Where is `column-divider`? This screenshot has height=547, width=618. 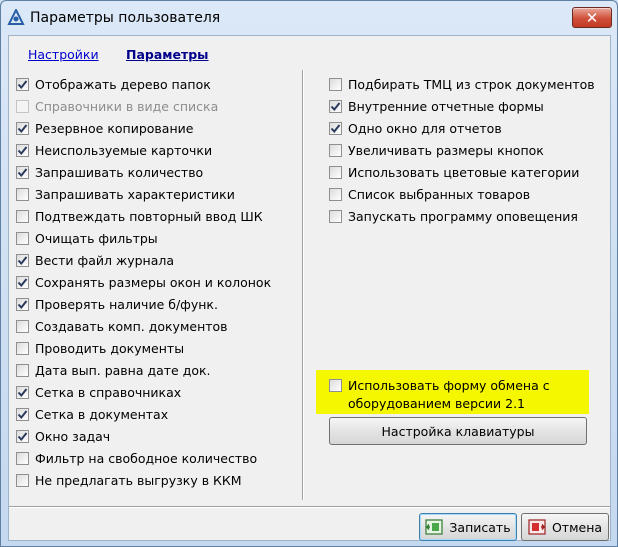 column-divider is located at coordinates (303, 285).